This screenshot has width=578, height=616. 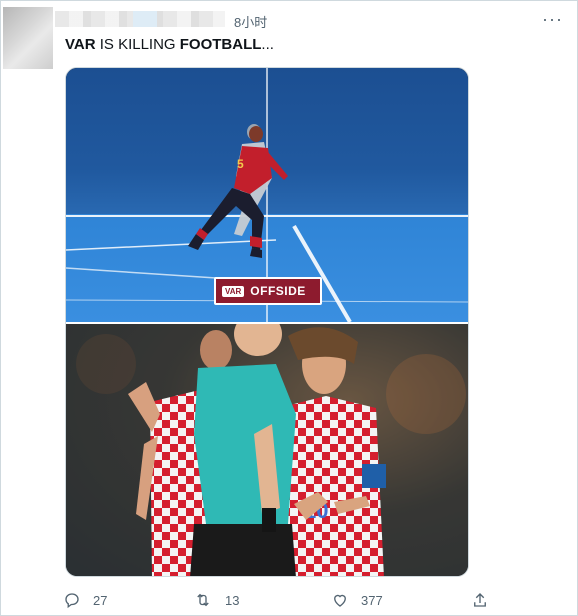 I want to click on like-icon, so click(x=340, y=600).